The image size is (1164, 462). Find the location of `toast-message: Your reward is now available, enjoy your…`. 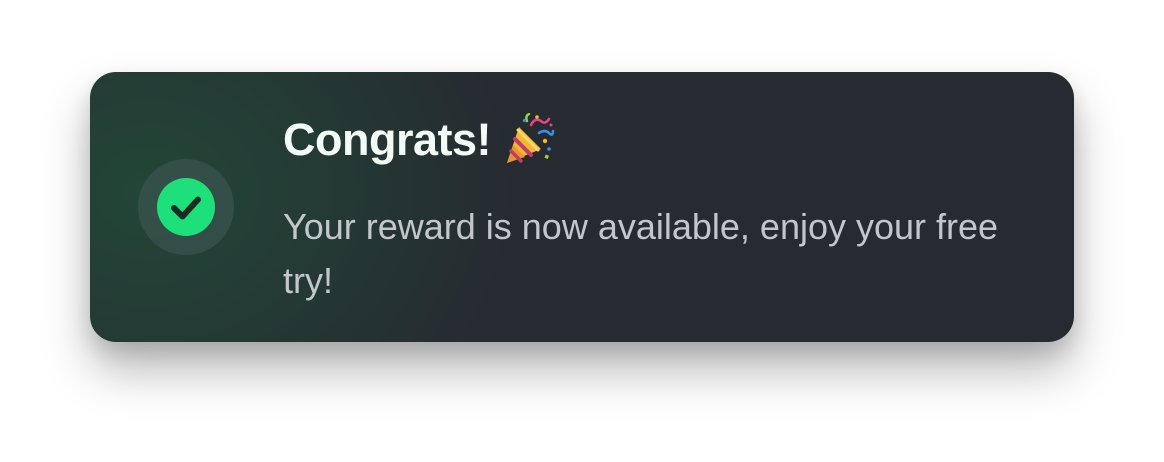

toast-message: Your reward is now available, enjoy your… is located at coordinates (641, 253).